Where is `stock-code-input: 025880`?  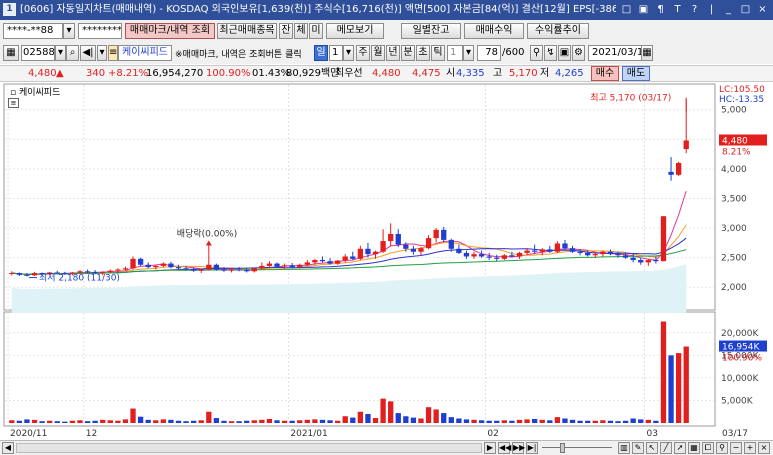
stock-code-input: 025880 is located at coordinates (38, 53).